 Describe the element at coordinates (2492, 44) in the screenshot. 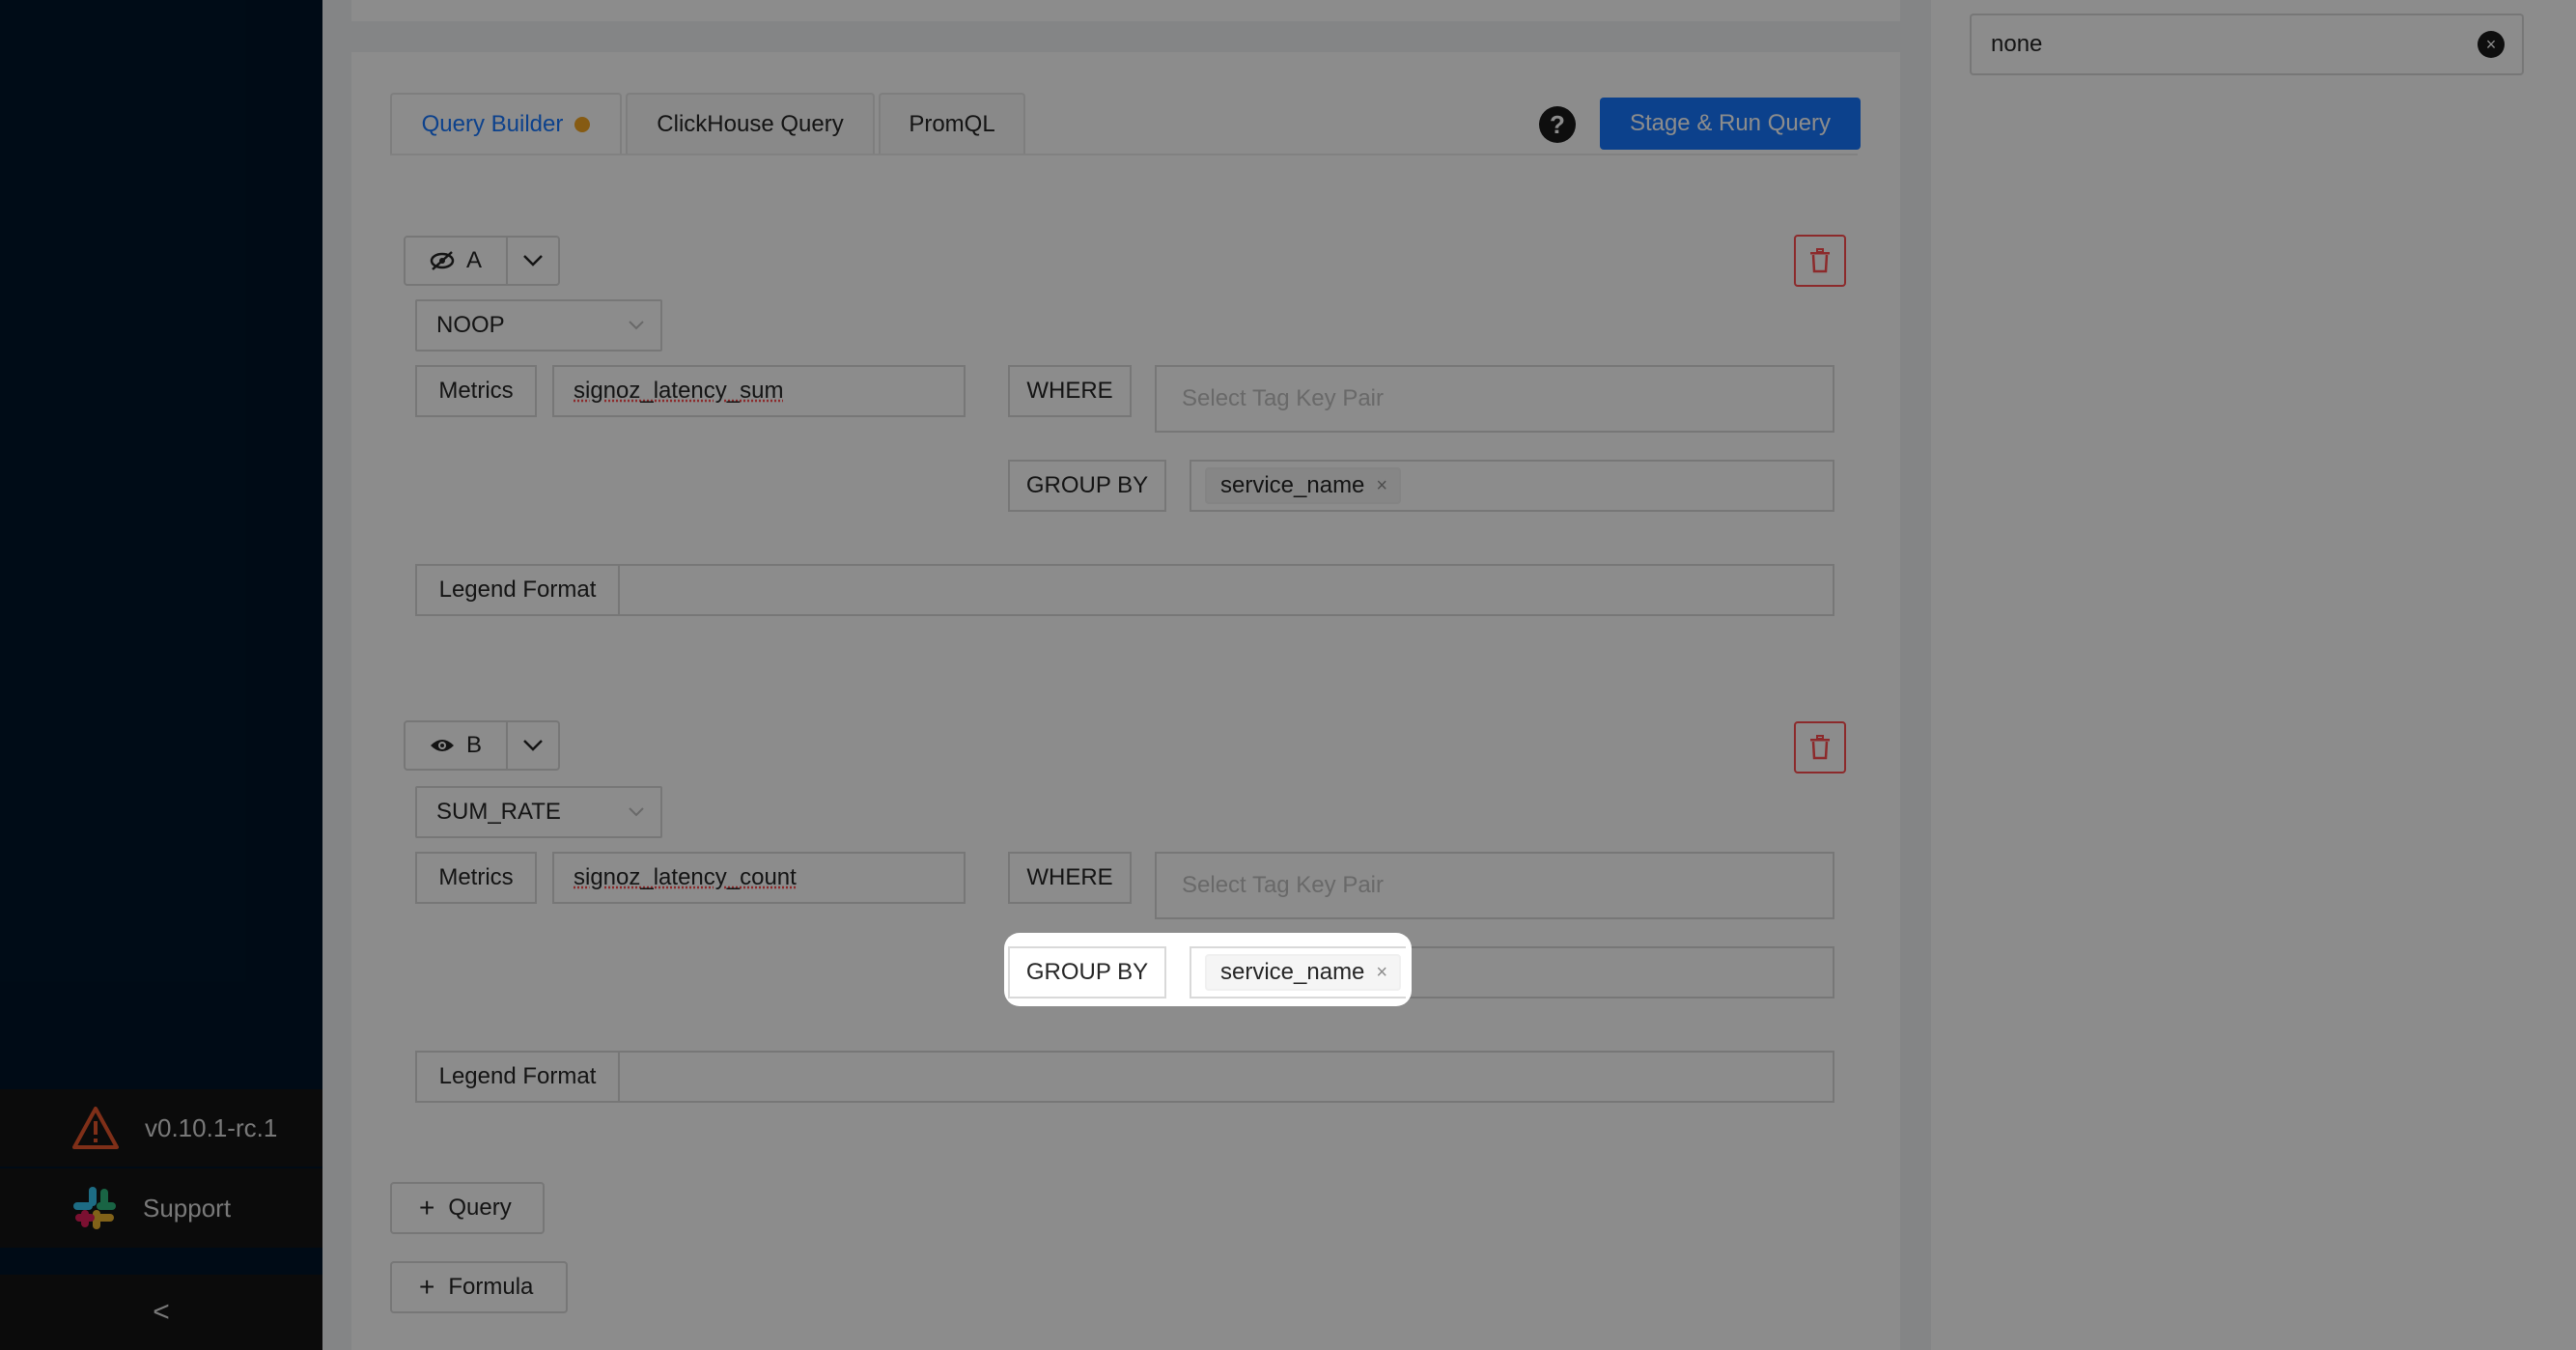

I see `clear-icon: ×` at that location.